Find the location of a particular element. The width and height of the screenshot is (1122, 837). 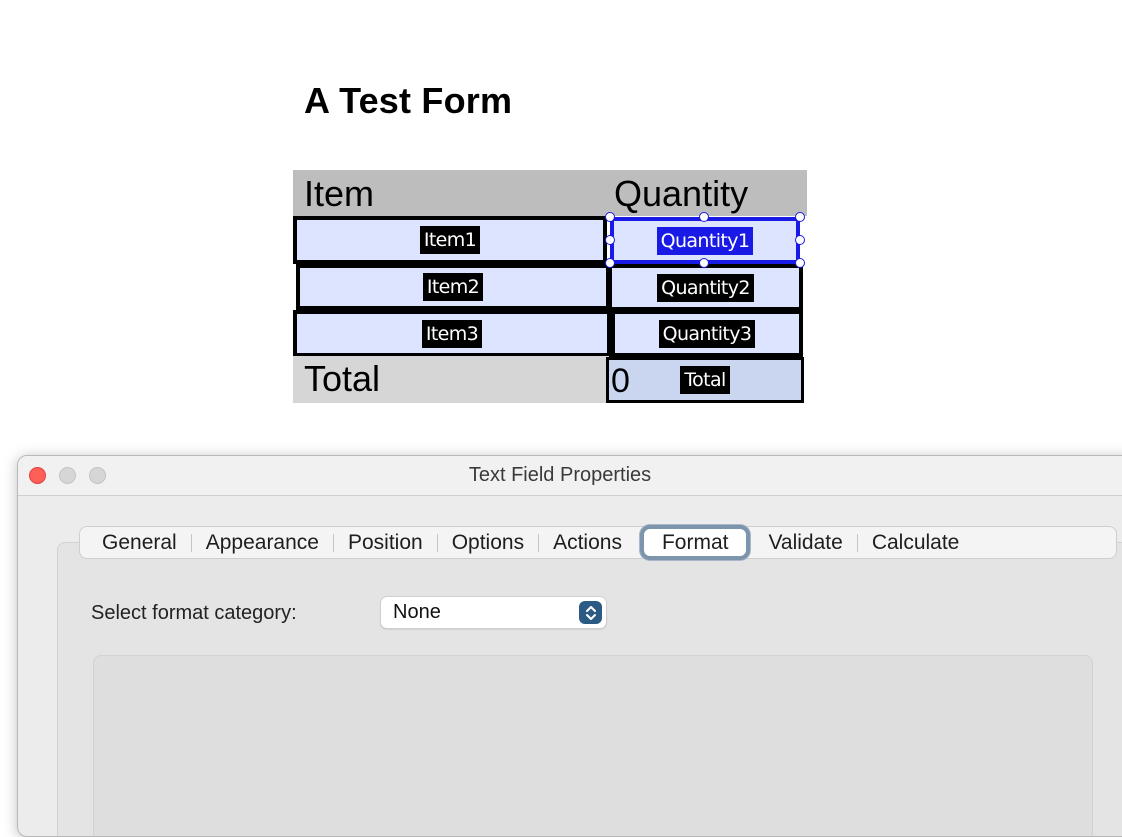

field-name-tag: Quantity2 is located at coordinates (705, 287).